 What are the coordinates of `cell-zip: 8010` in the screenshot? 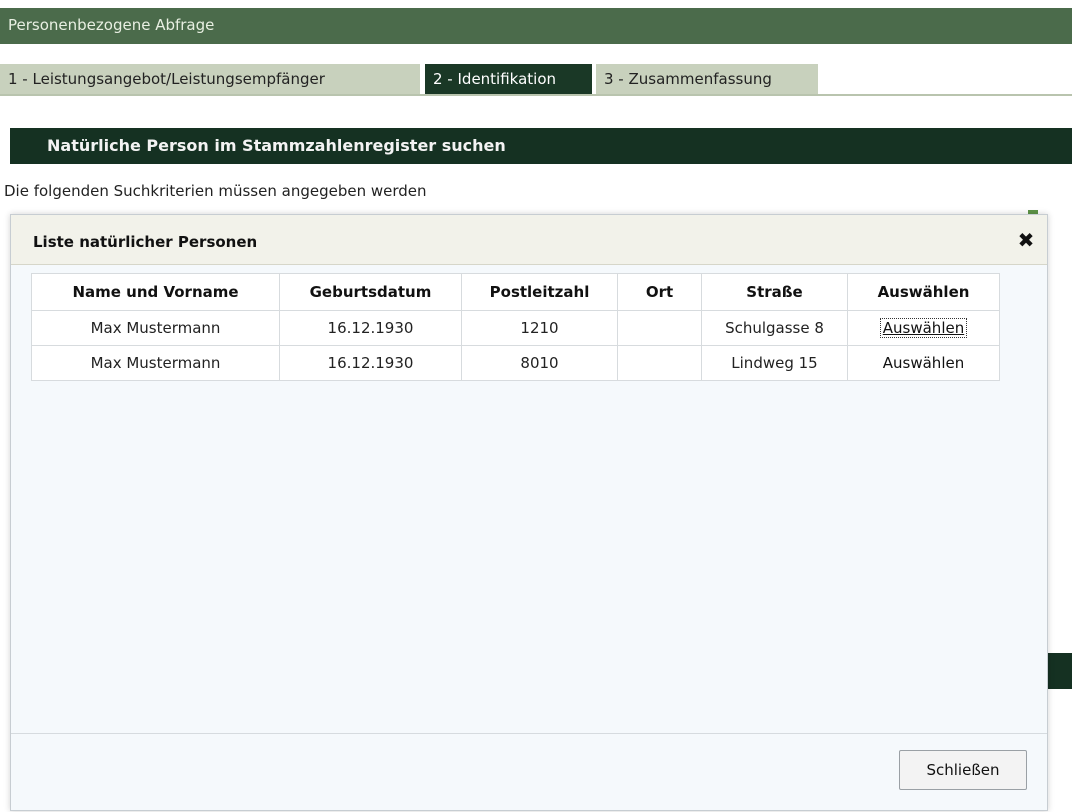 It's located at (539, 363).